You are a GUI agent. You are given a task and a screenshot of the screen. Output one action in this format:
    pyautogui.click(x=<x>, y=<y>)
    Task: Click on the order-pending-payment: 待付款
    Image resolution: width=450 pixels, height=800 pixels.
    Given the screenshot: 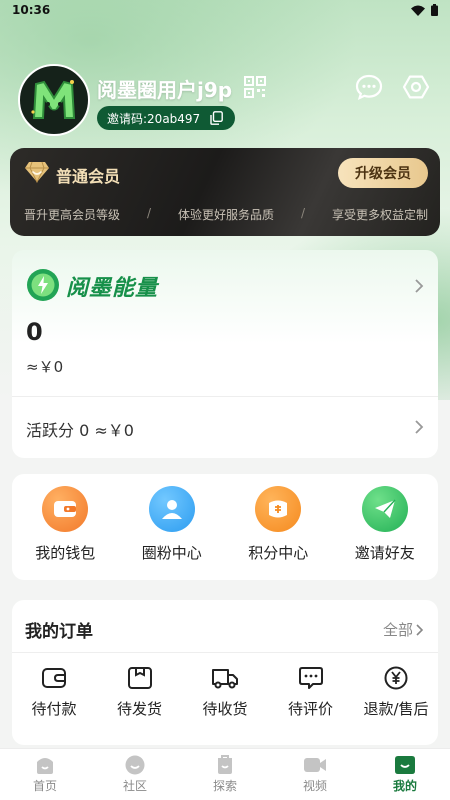 What is the action you would take?
    pyautogui.click(x=54, y=692)
    